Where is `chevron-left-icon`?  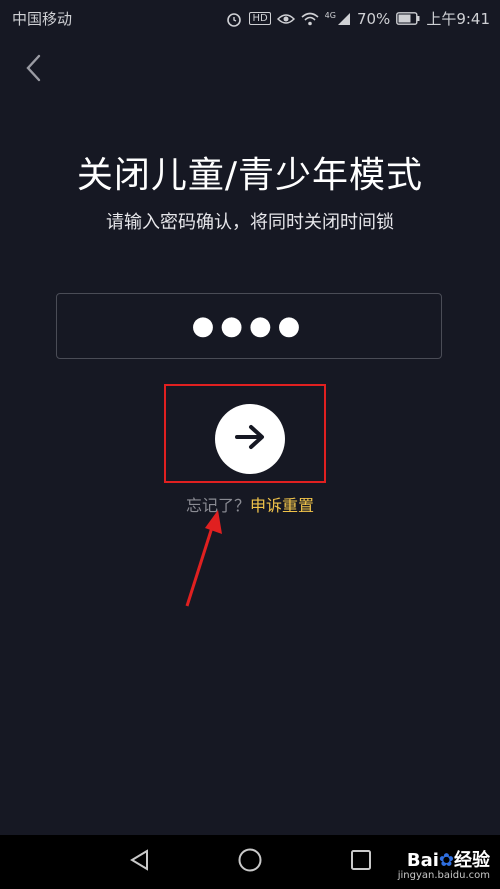 chevron-left-icon is located at coordinates (34, 70).